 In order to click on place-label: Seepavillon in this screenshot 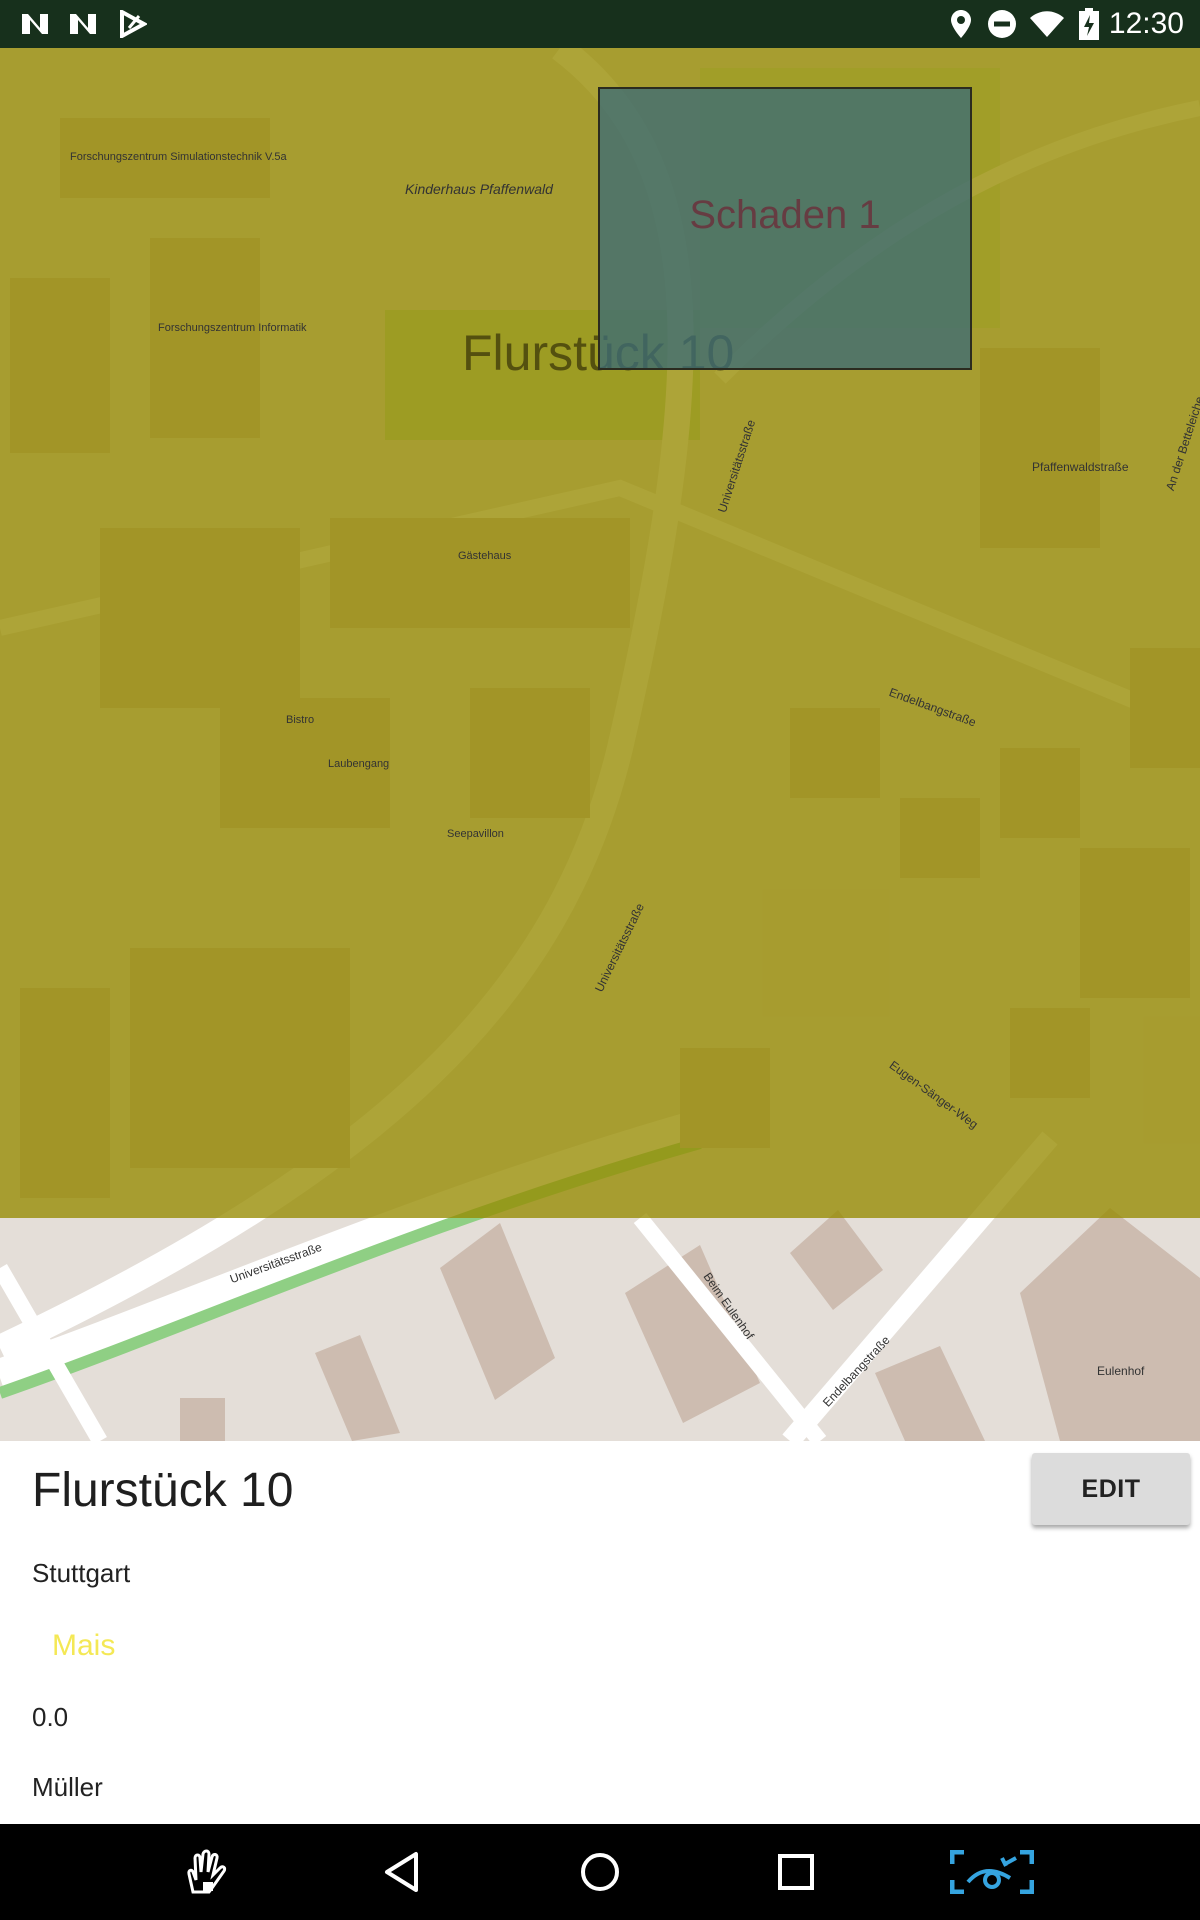, I will do `click(475, 834)`.